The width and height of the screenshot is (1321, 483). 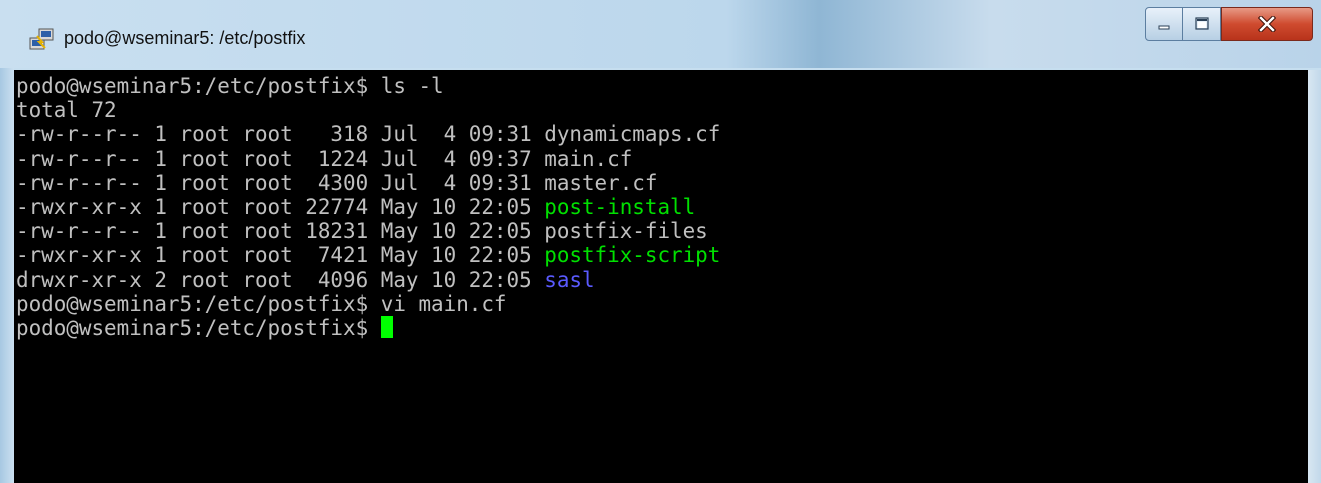 I want to click on terminal-line: podo@wseminar5:/etc/postfix$ ls -l, so click(x=368, y=86).